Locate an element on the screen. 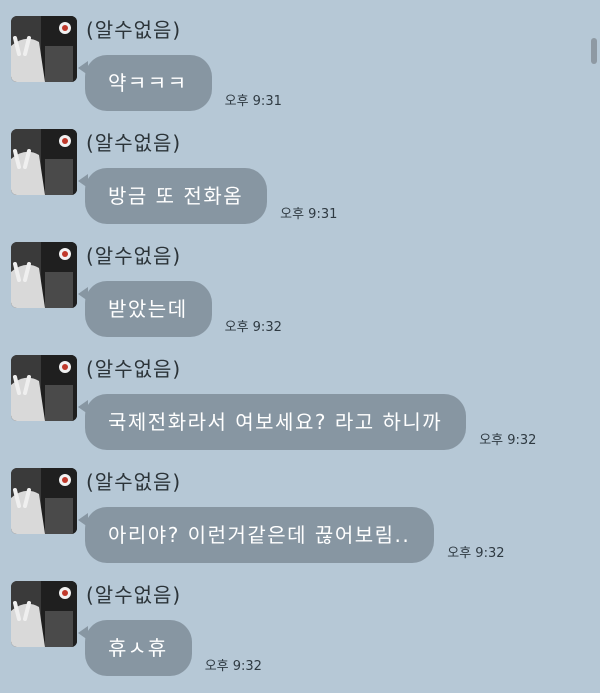 The image size is (600, 693). message-bubble: 받았는데 is located at coordinates (145, 309).